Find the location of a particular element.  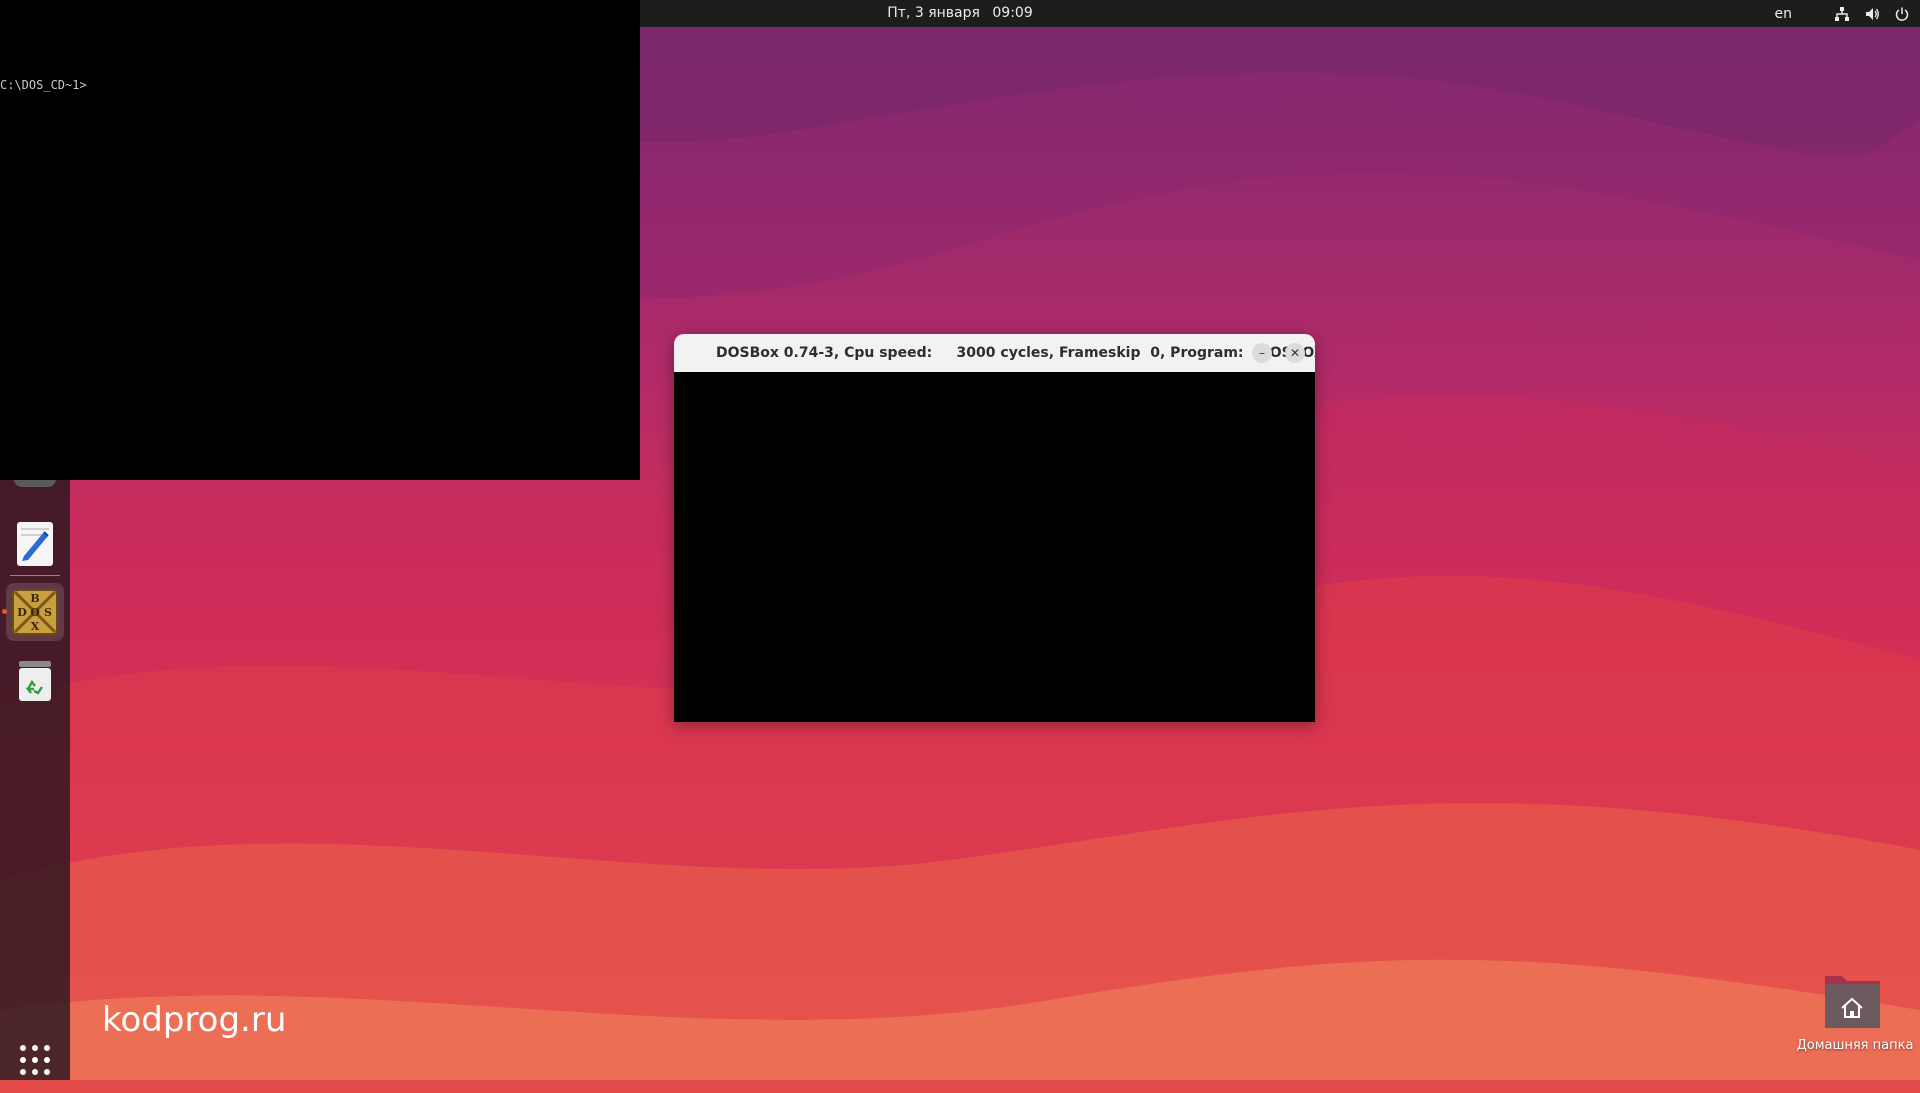

dosbox-icon: B D O S X is located at coordinates (35, 612).